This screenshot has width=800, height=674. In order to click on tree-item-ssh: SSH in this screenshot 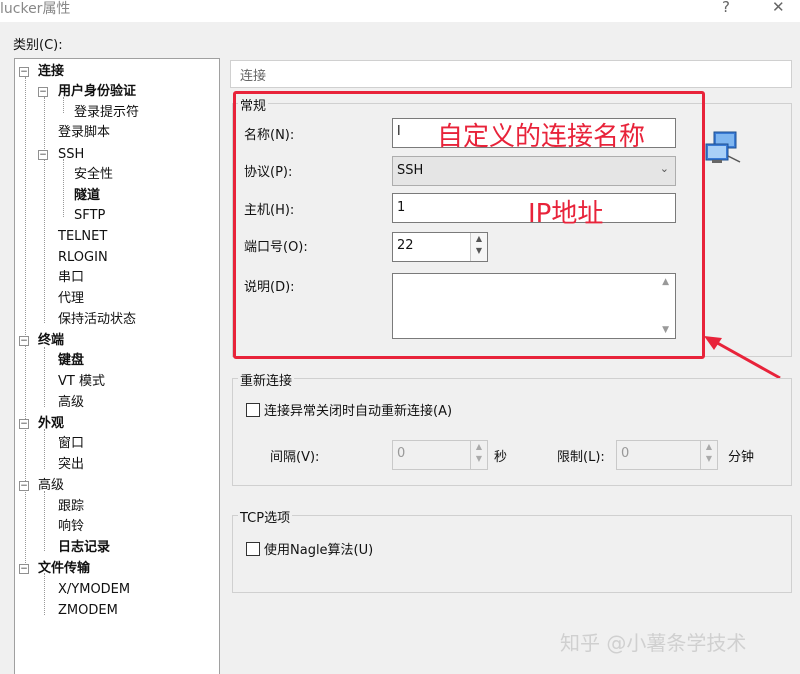, I will do `click(71, 155)`.